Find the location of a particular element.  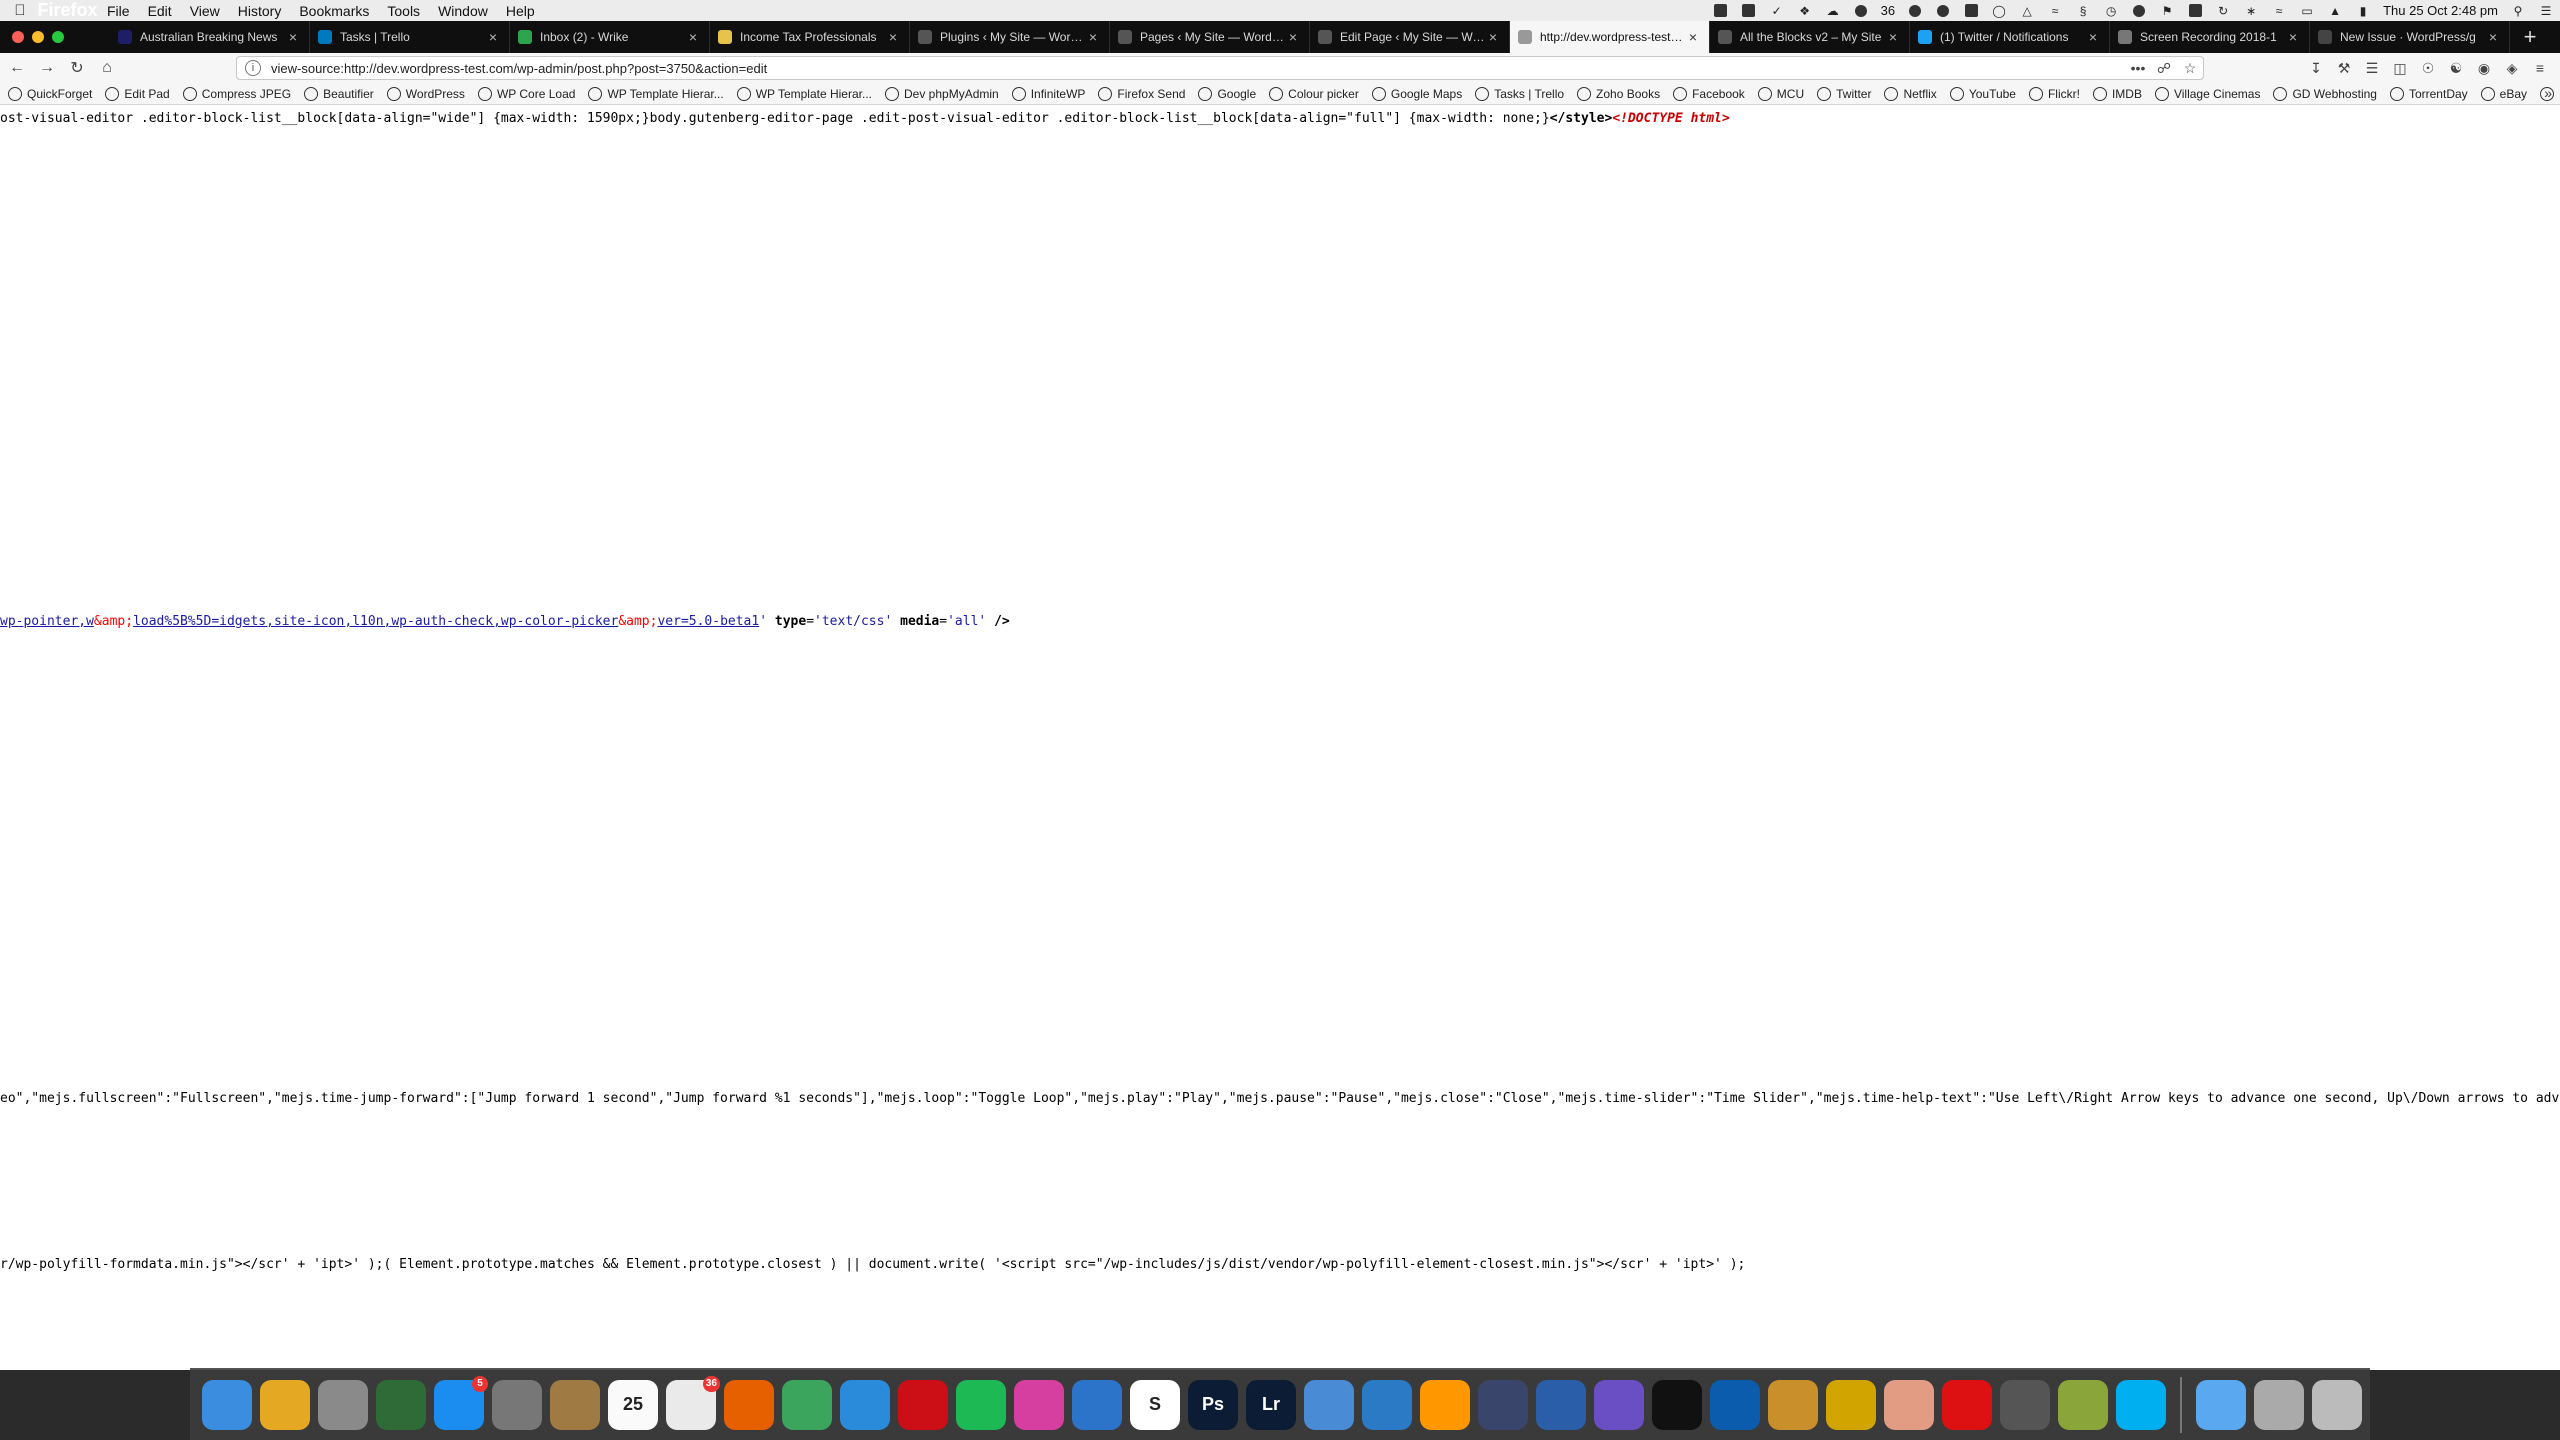

signature-icon: ≈ is located at coordinates (2055, 11).